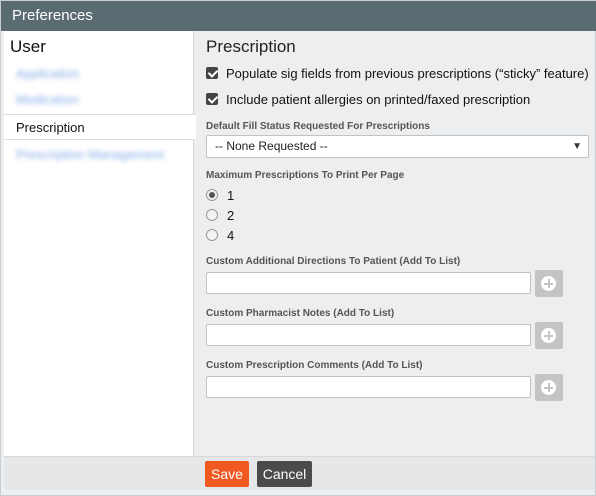 Image resolution: width=596 pixels, height=496 pixels. What do you see at coordinates (231, 215) in the screenshot?
I see `max-print-option-label: 2` at bounding box center [231, 215].